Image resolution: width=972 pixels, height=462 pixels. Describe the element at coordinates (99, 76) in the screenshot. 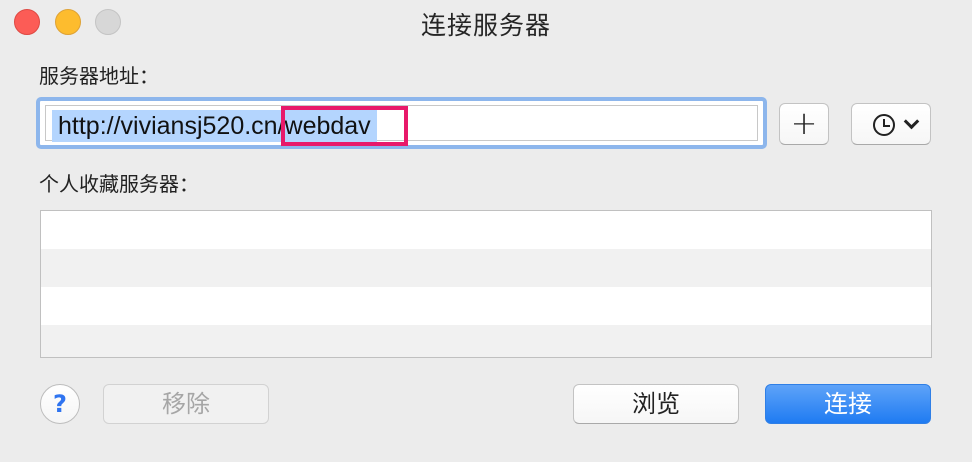

I see `server-address-label: 服务器地址：` at that location.